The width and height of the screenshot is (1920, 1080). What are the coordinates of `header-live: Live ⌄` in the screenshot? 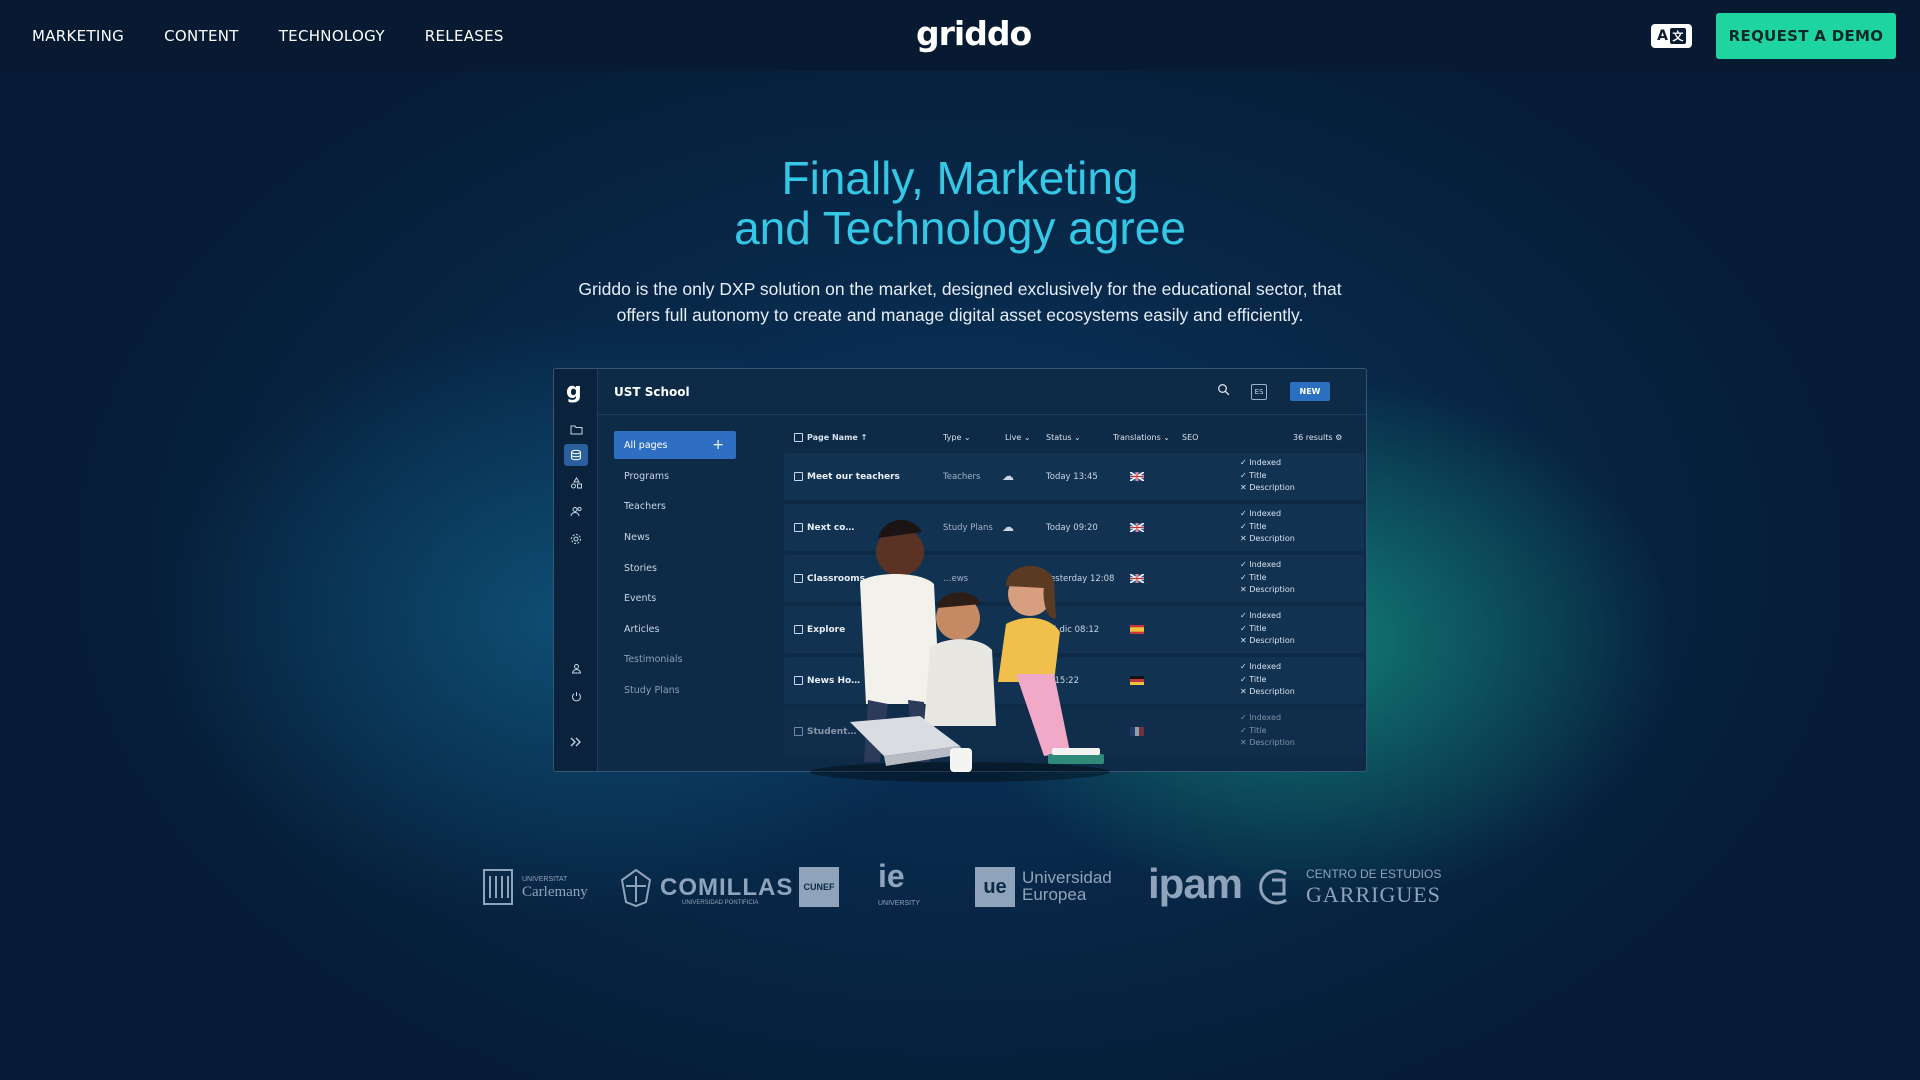 It's located at (1018, 437).